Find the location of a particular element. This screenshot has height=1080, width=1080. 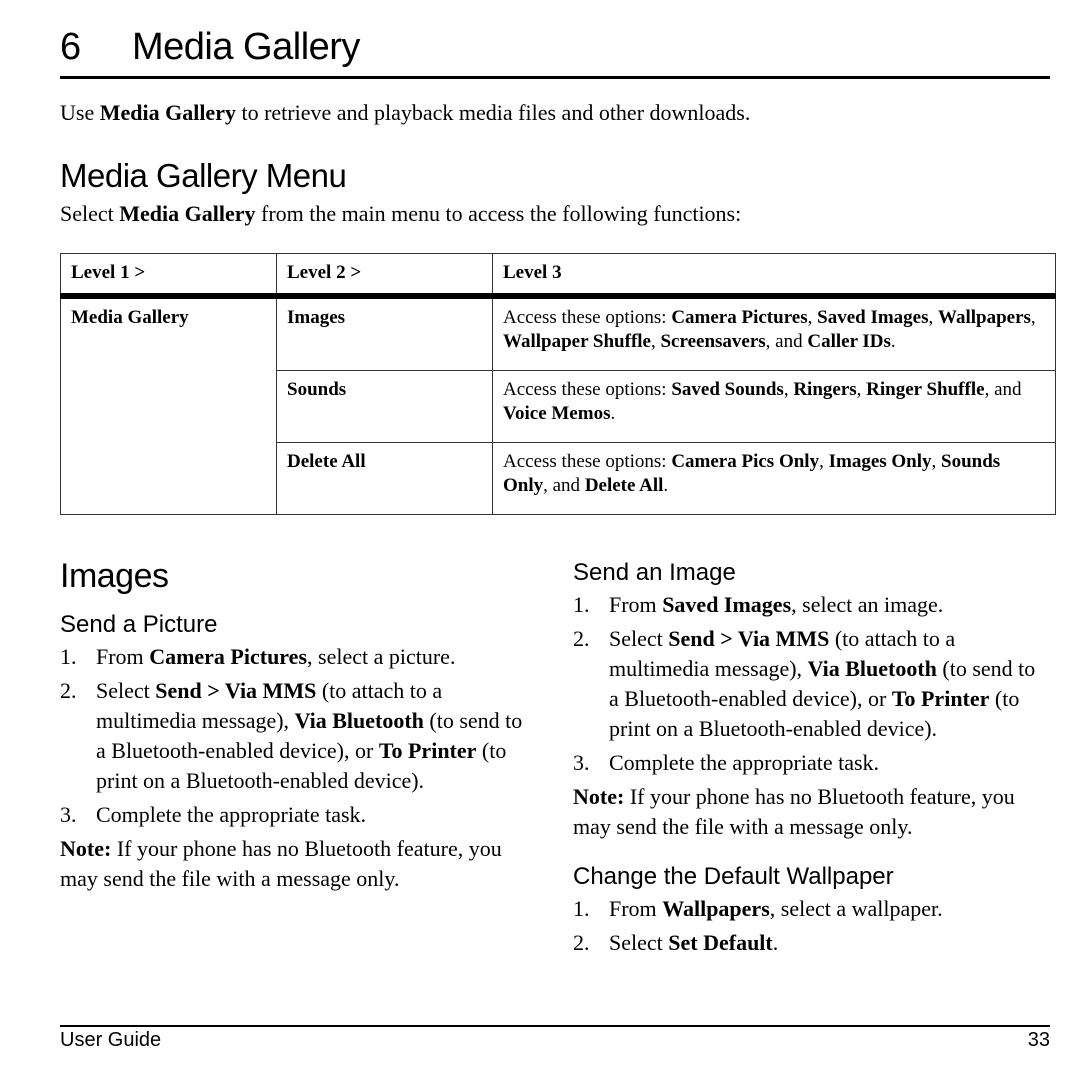

step-item: 1. From Wallpapers, select a wallpaper. is located at coordinates (810, 909).